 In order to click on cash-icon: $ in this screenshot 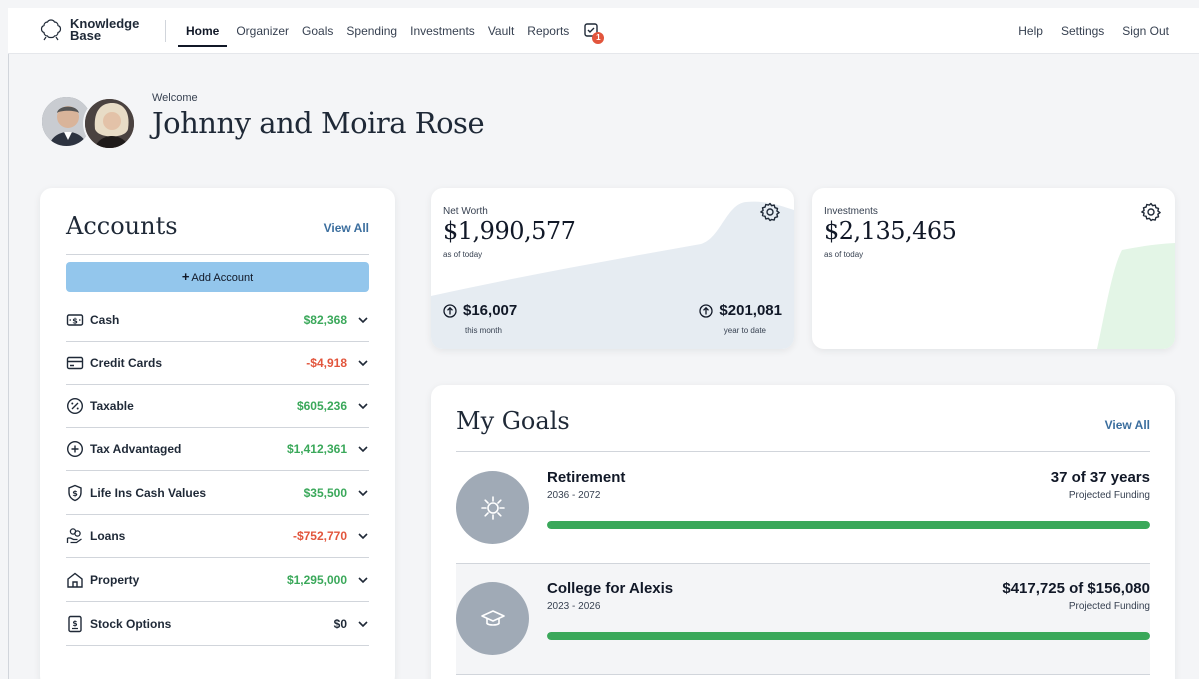, I will do `click(75, 320)`.